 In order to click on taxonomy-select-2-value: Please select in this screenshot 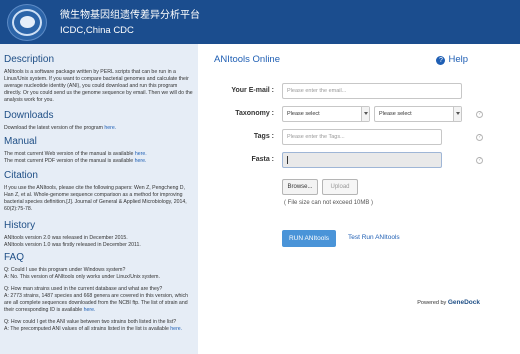, I will do `click(395, 114)`.